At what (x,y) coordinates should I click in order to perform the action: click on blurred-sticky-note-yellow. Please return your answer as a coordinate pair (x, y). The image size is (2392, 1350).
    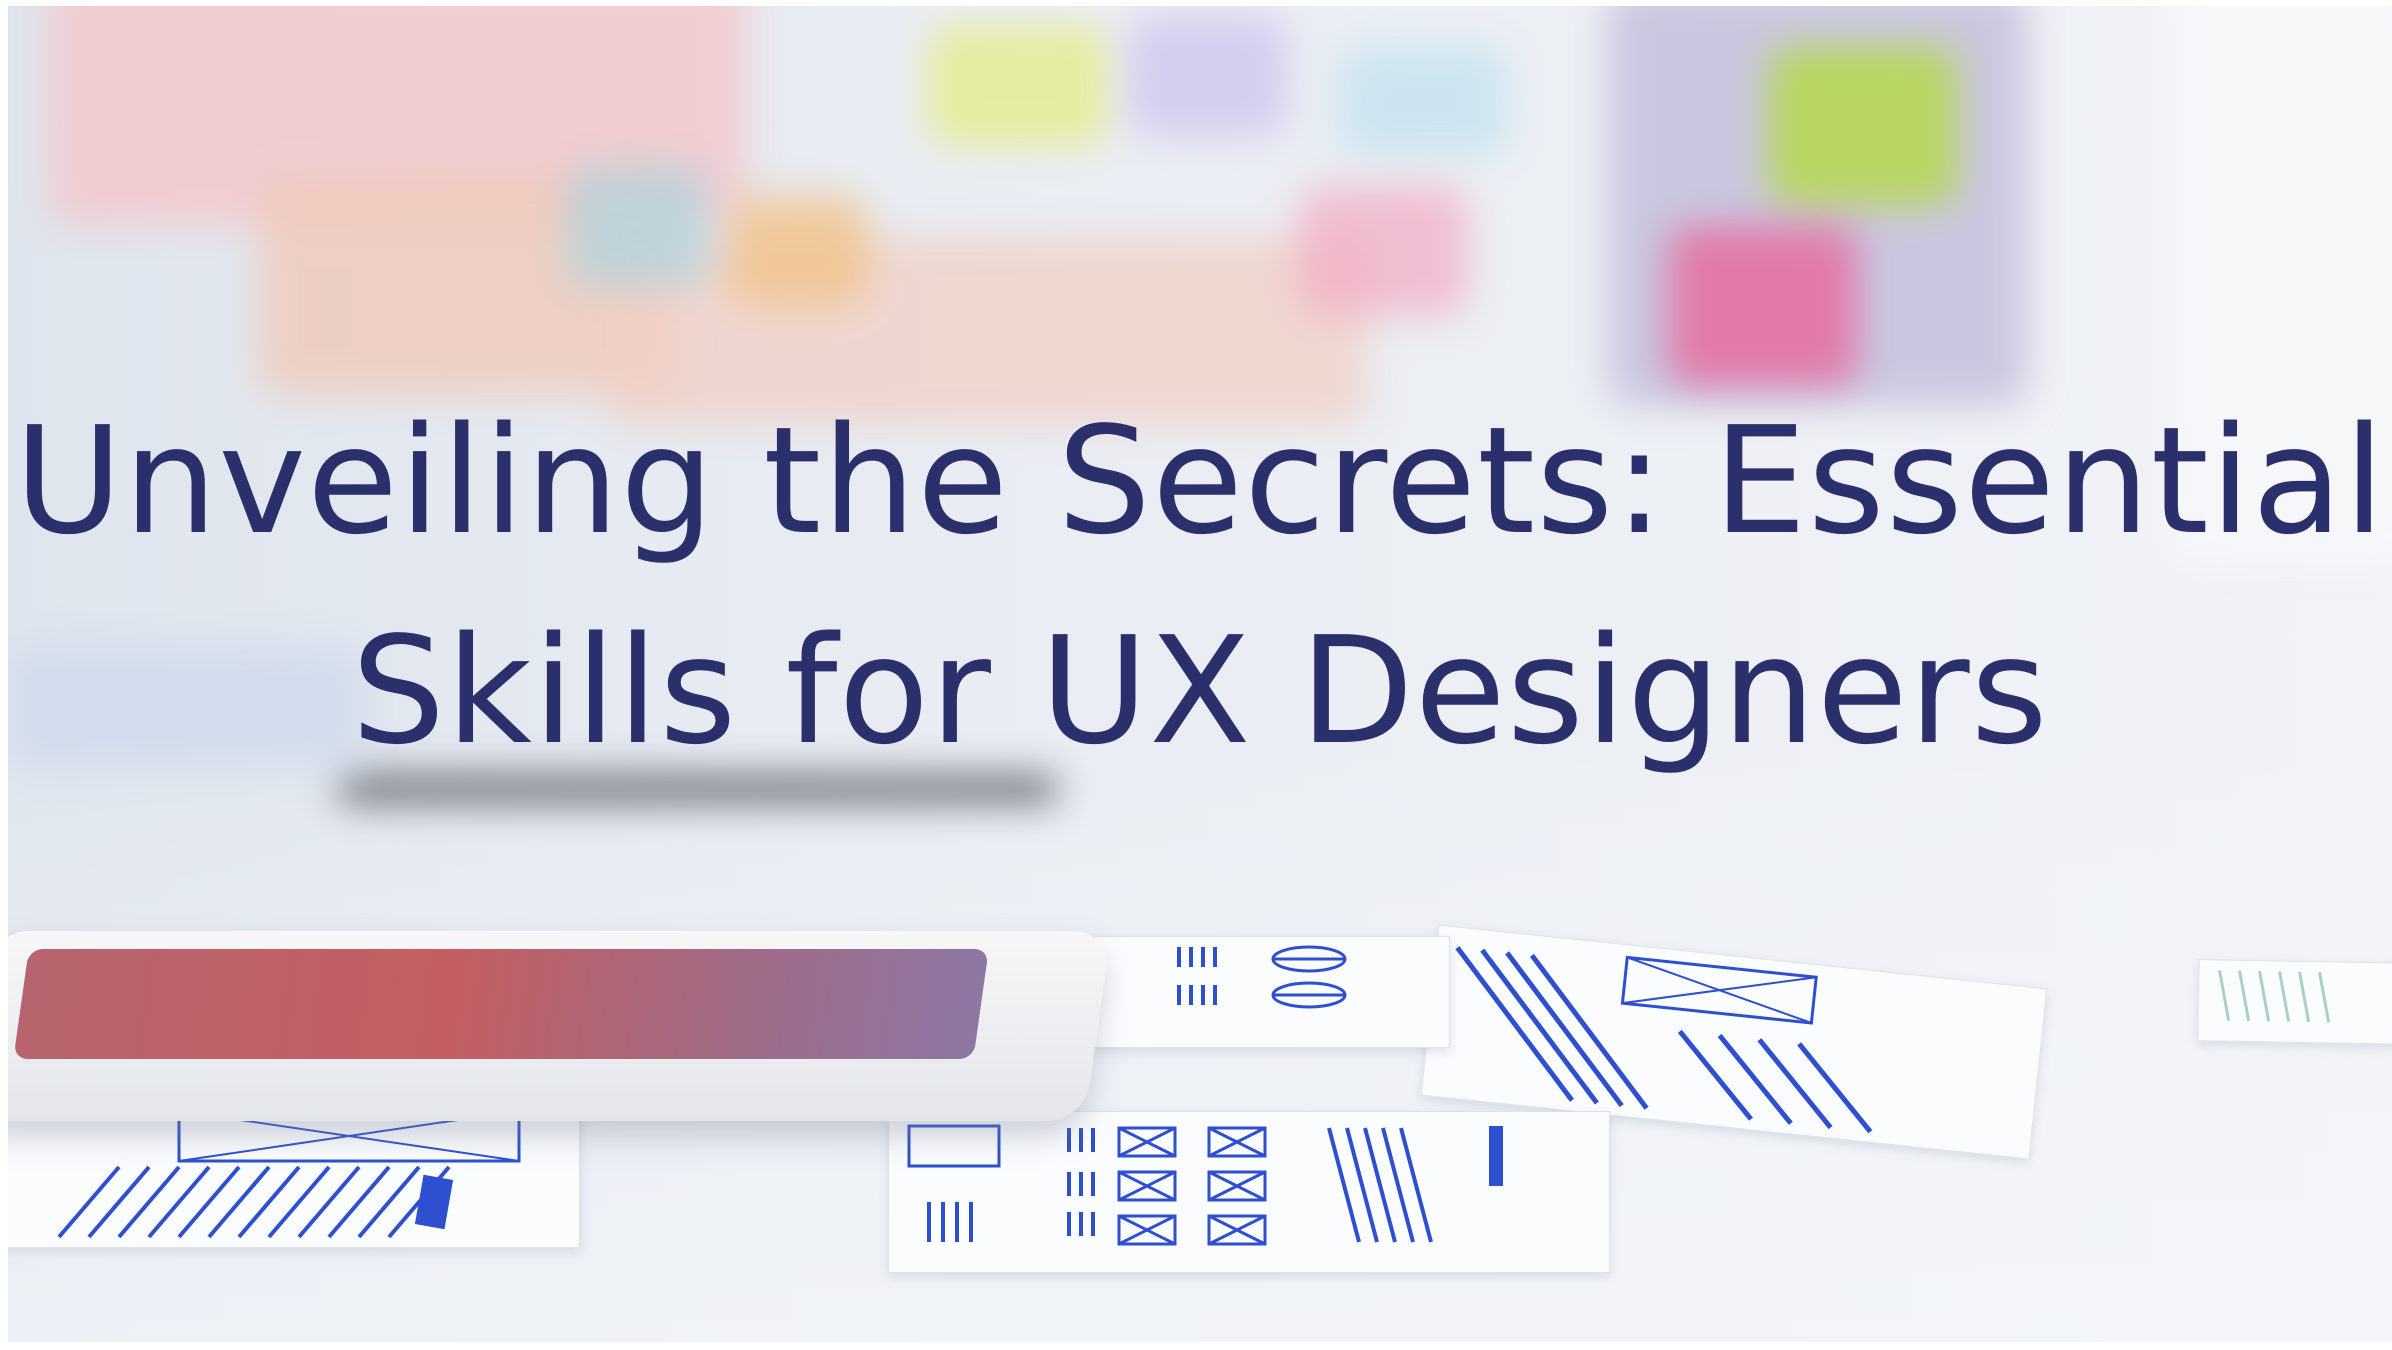
    Looking at the image, I should click on (1018, 86).